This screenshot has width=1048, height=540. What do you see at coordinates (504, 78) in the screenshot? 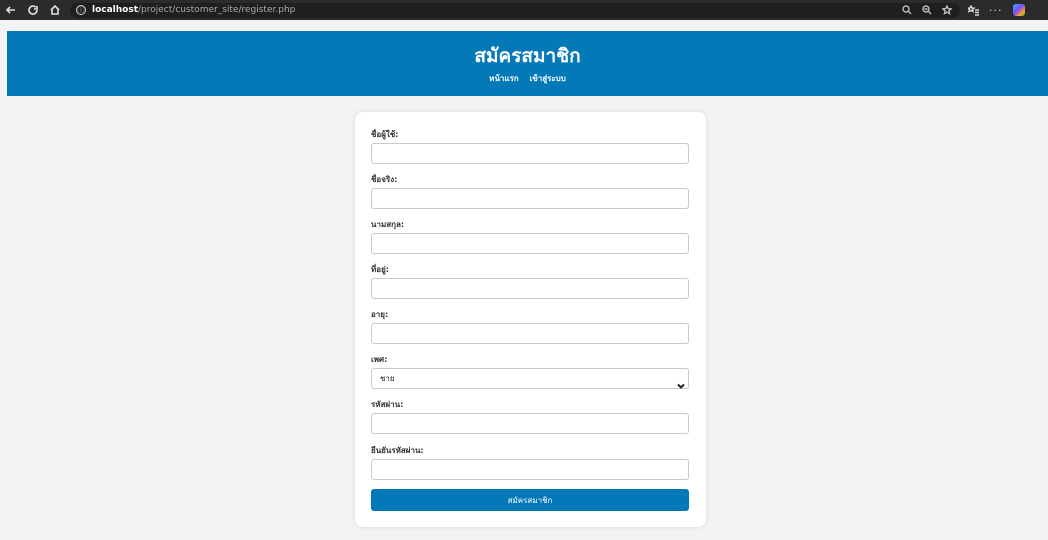
I see `nav-link-home: หน้าแรก` at bounding box center [504, 78].